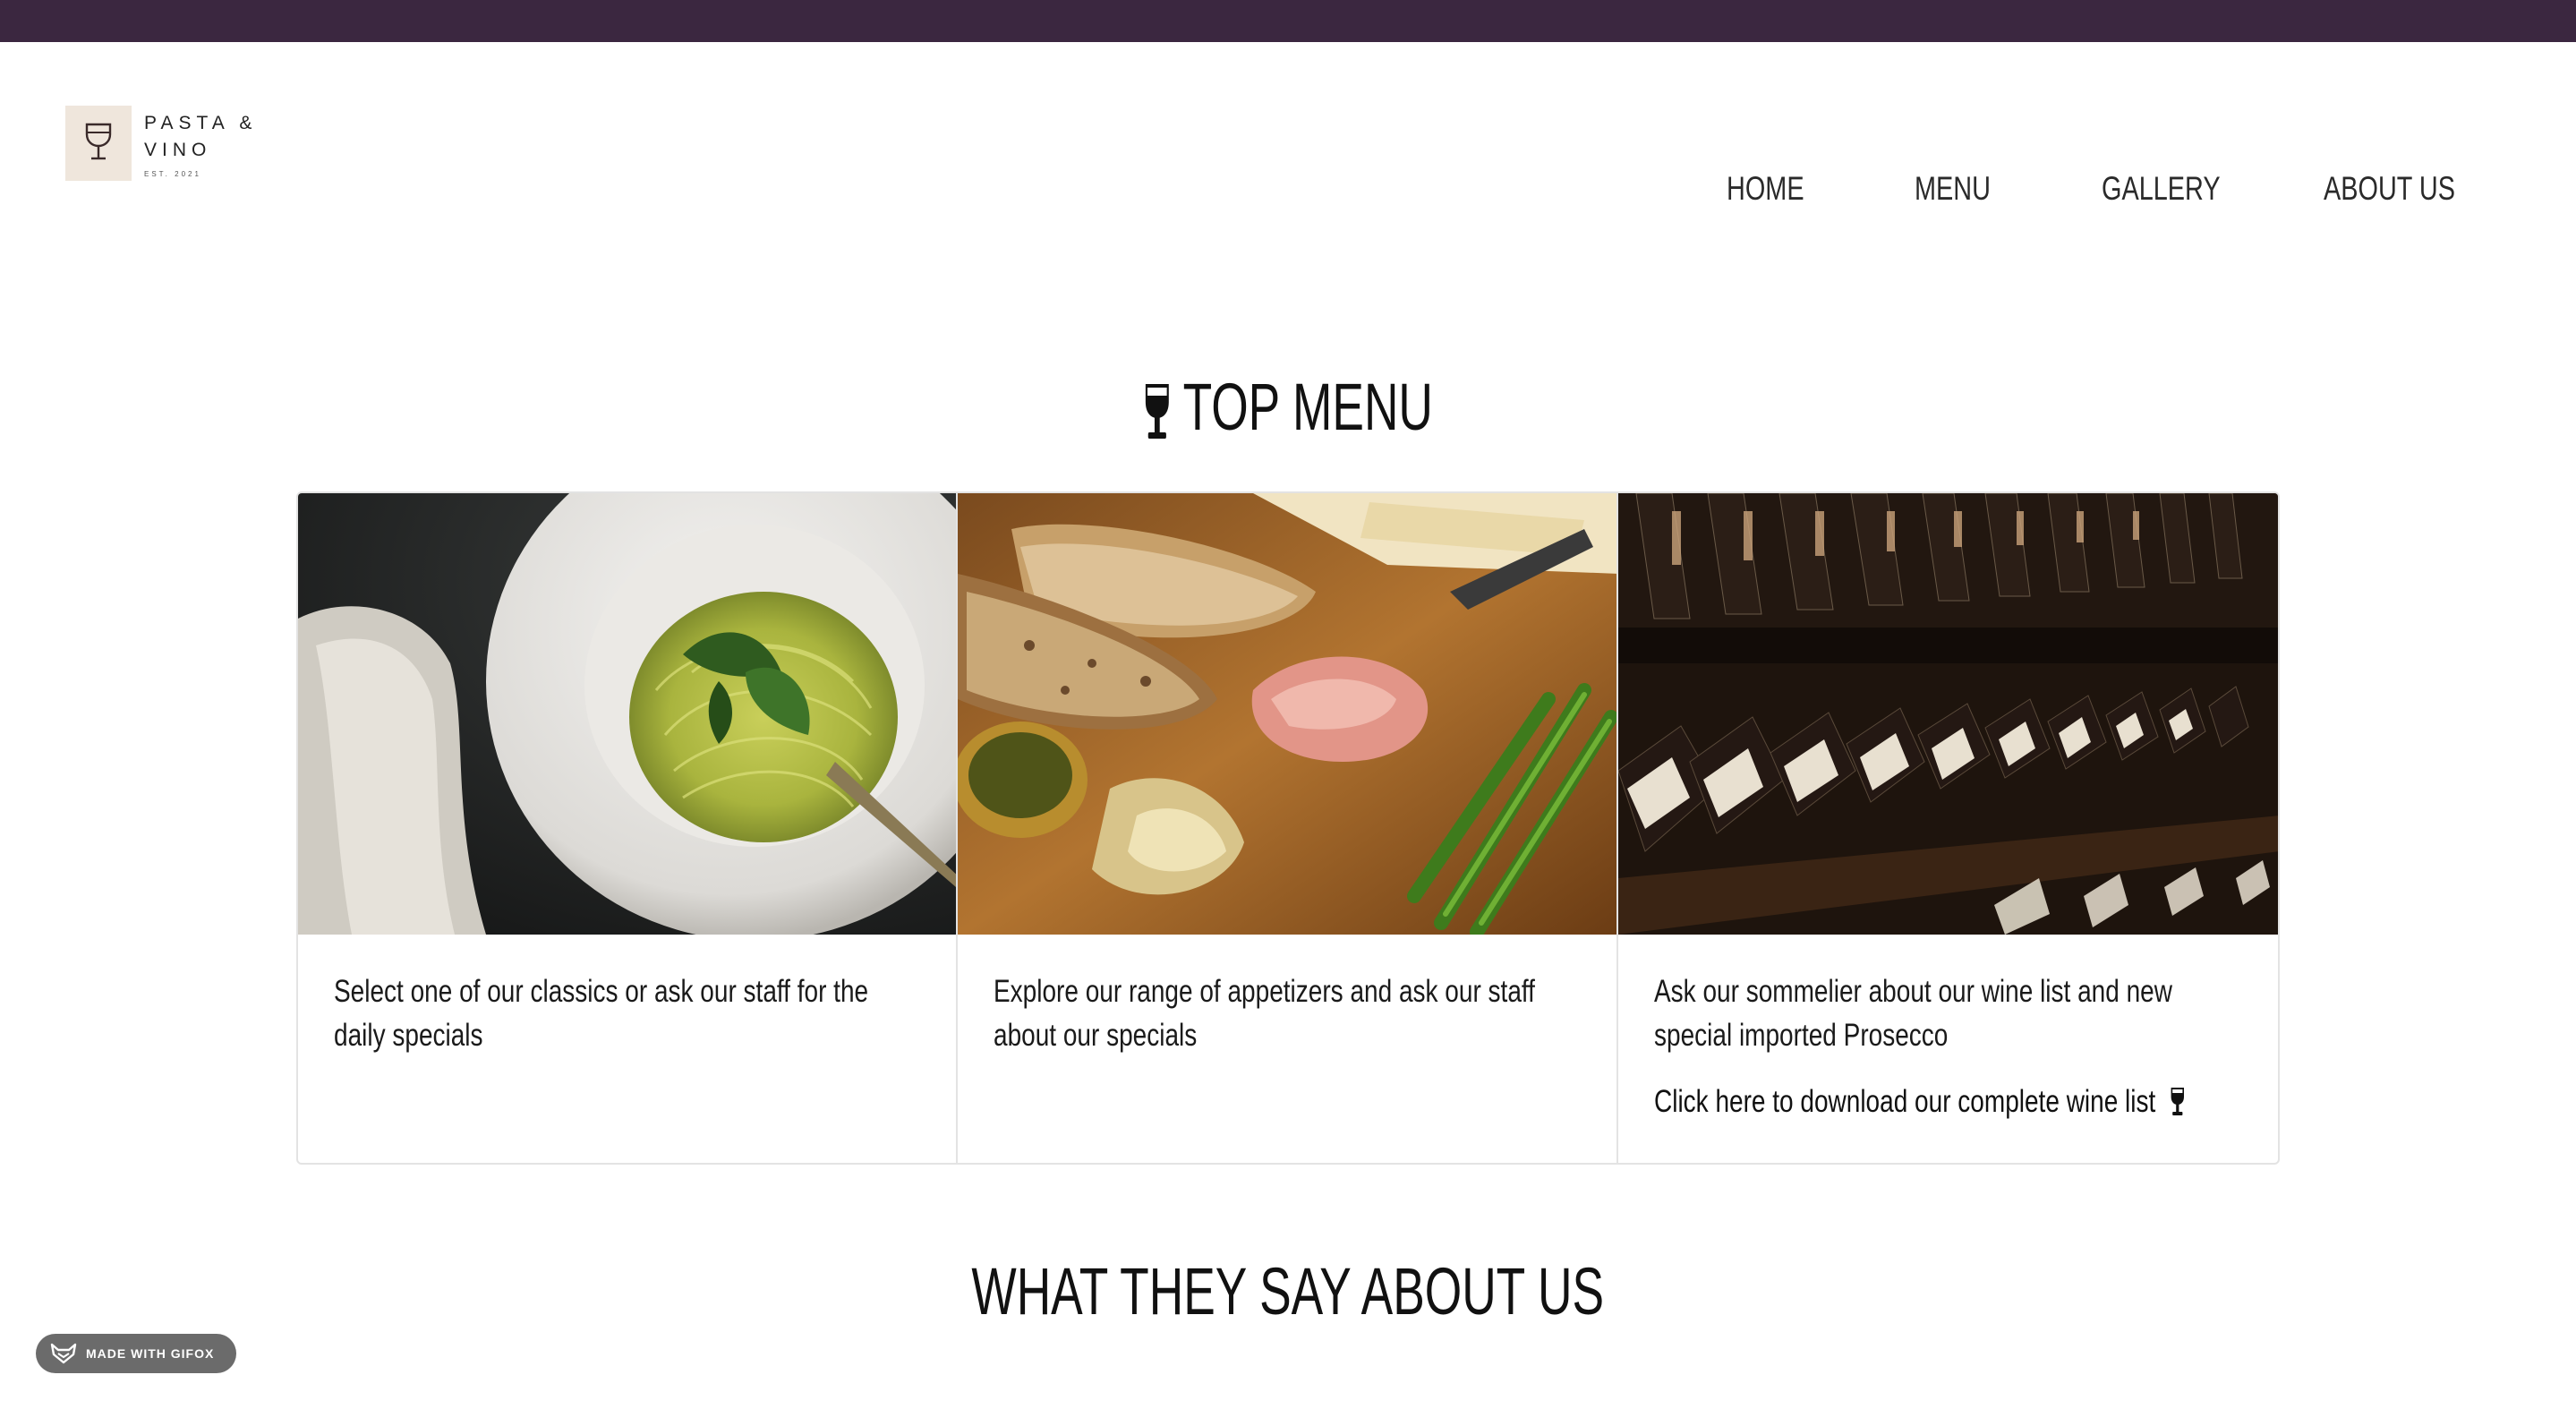 The image size is (2576, 1409). Describe the element at coordinates (1953, 193) in the screenshot. I see `nav-menu: MENU` at that location.